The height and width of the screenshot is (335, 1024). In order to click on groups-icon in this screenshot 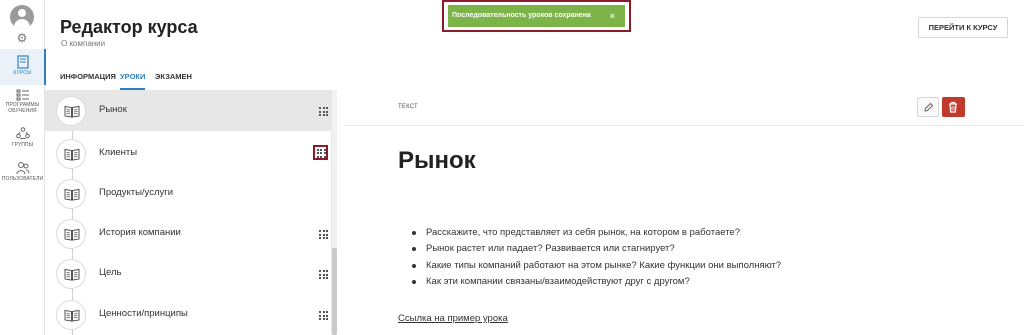, I will do `click(22, 133)`.